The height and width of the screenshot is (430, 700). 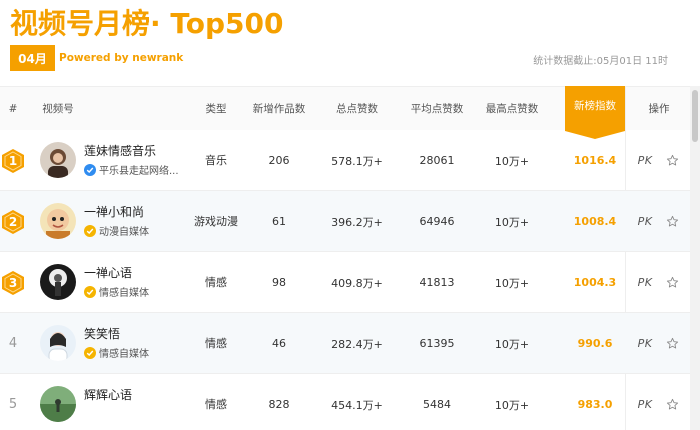 What do you see at coordinates (102, 333) in the screenshot?
I see `account-name: 笑笑悟` at bounding box center [102, 333].